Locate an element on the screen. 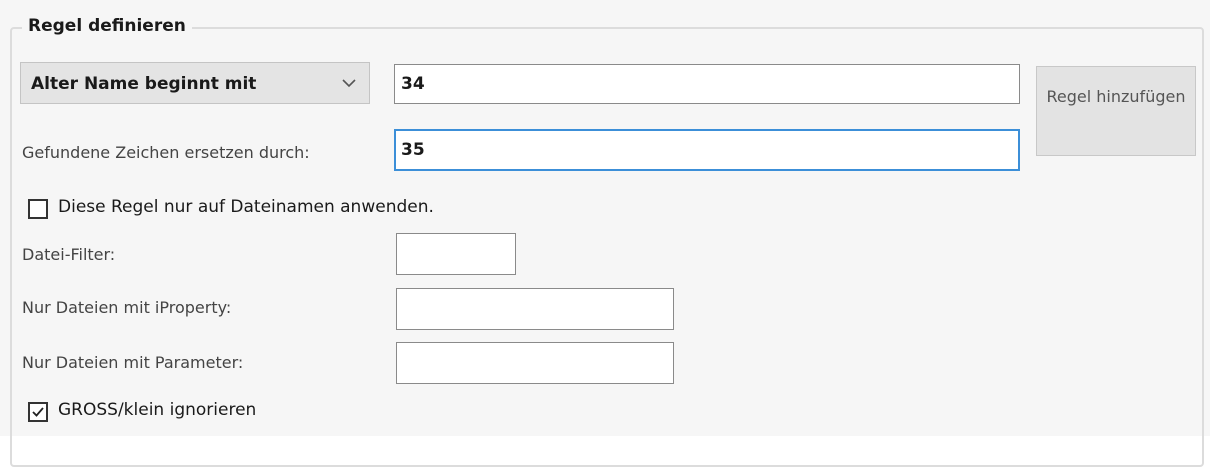 The width and height of the screenshot is (1210, 467). checkmark-icon is located at coordinates (38, 412).